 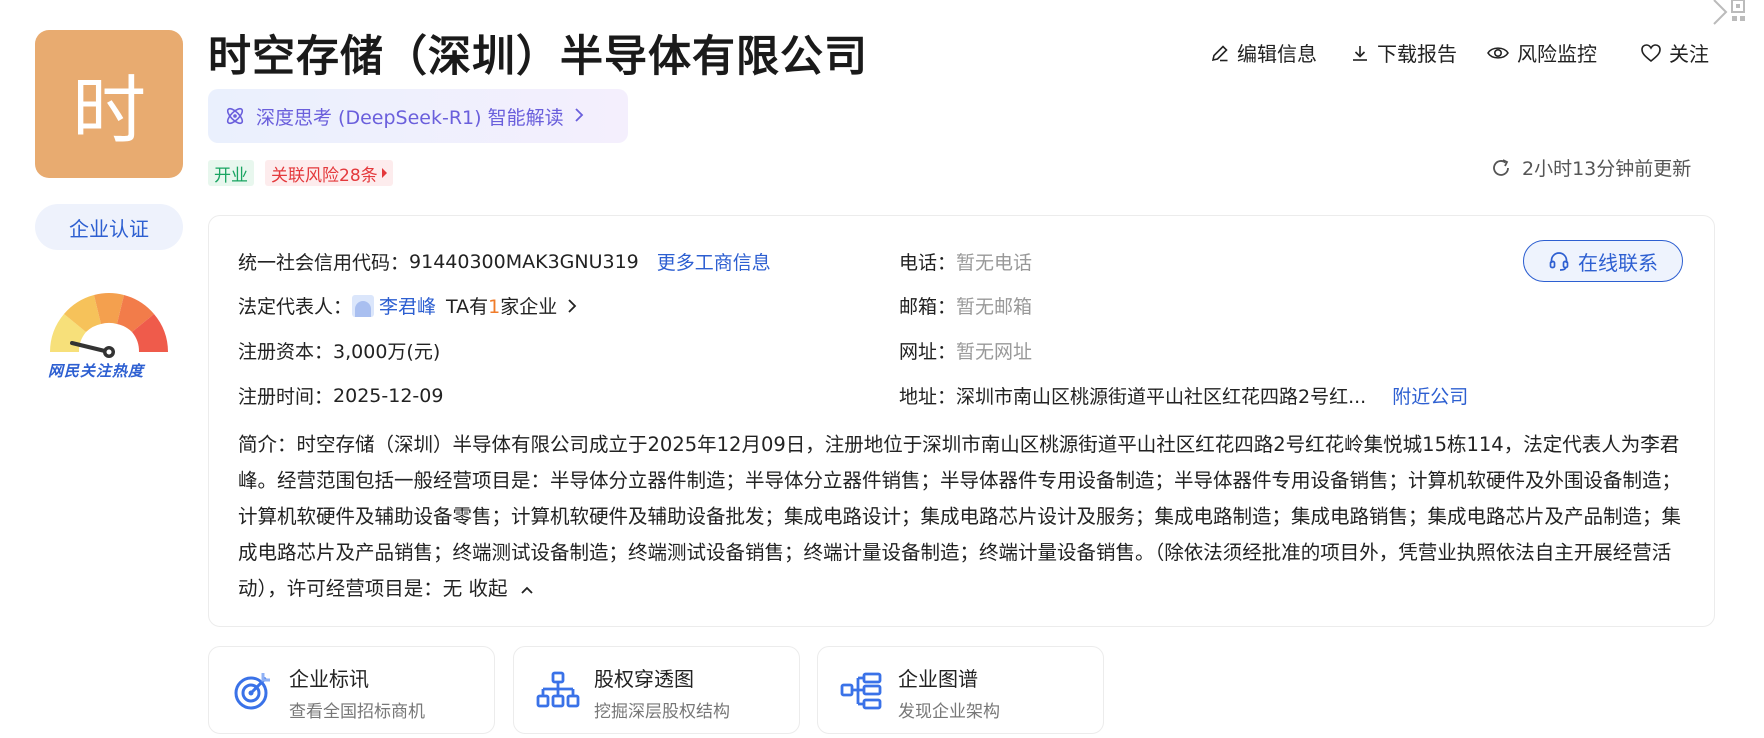 What do you see at coordinates (1607, 169) in the screenshot?
I see `update-time-label: 2小时13分钟前更新` at bounding box center [1607, 169].